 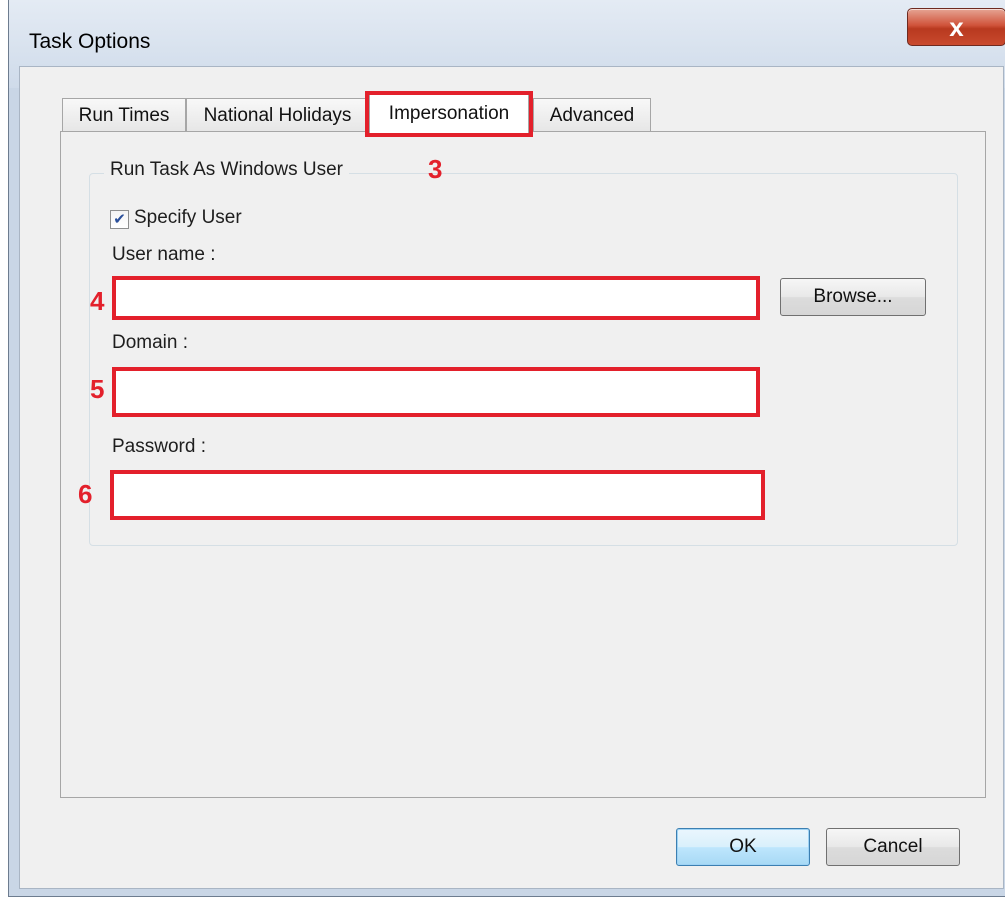 I want to click on cancel-button: Cancel, so click(x=893, y=847).